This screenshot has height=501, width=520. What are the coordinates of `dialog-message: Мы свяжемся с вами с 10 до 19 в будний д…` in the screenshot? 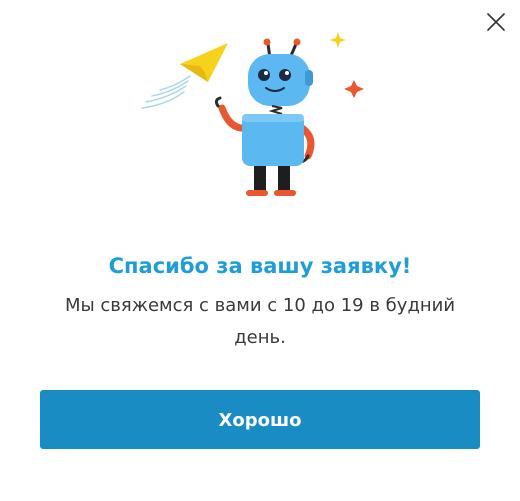 It's located at (260, 321).